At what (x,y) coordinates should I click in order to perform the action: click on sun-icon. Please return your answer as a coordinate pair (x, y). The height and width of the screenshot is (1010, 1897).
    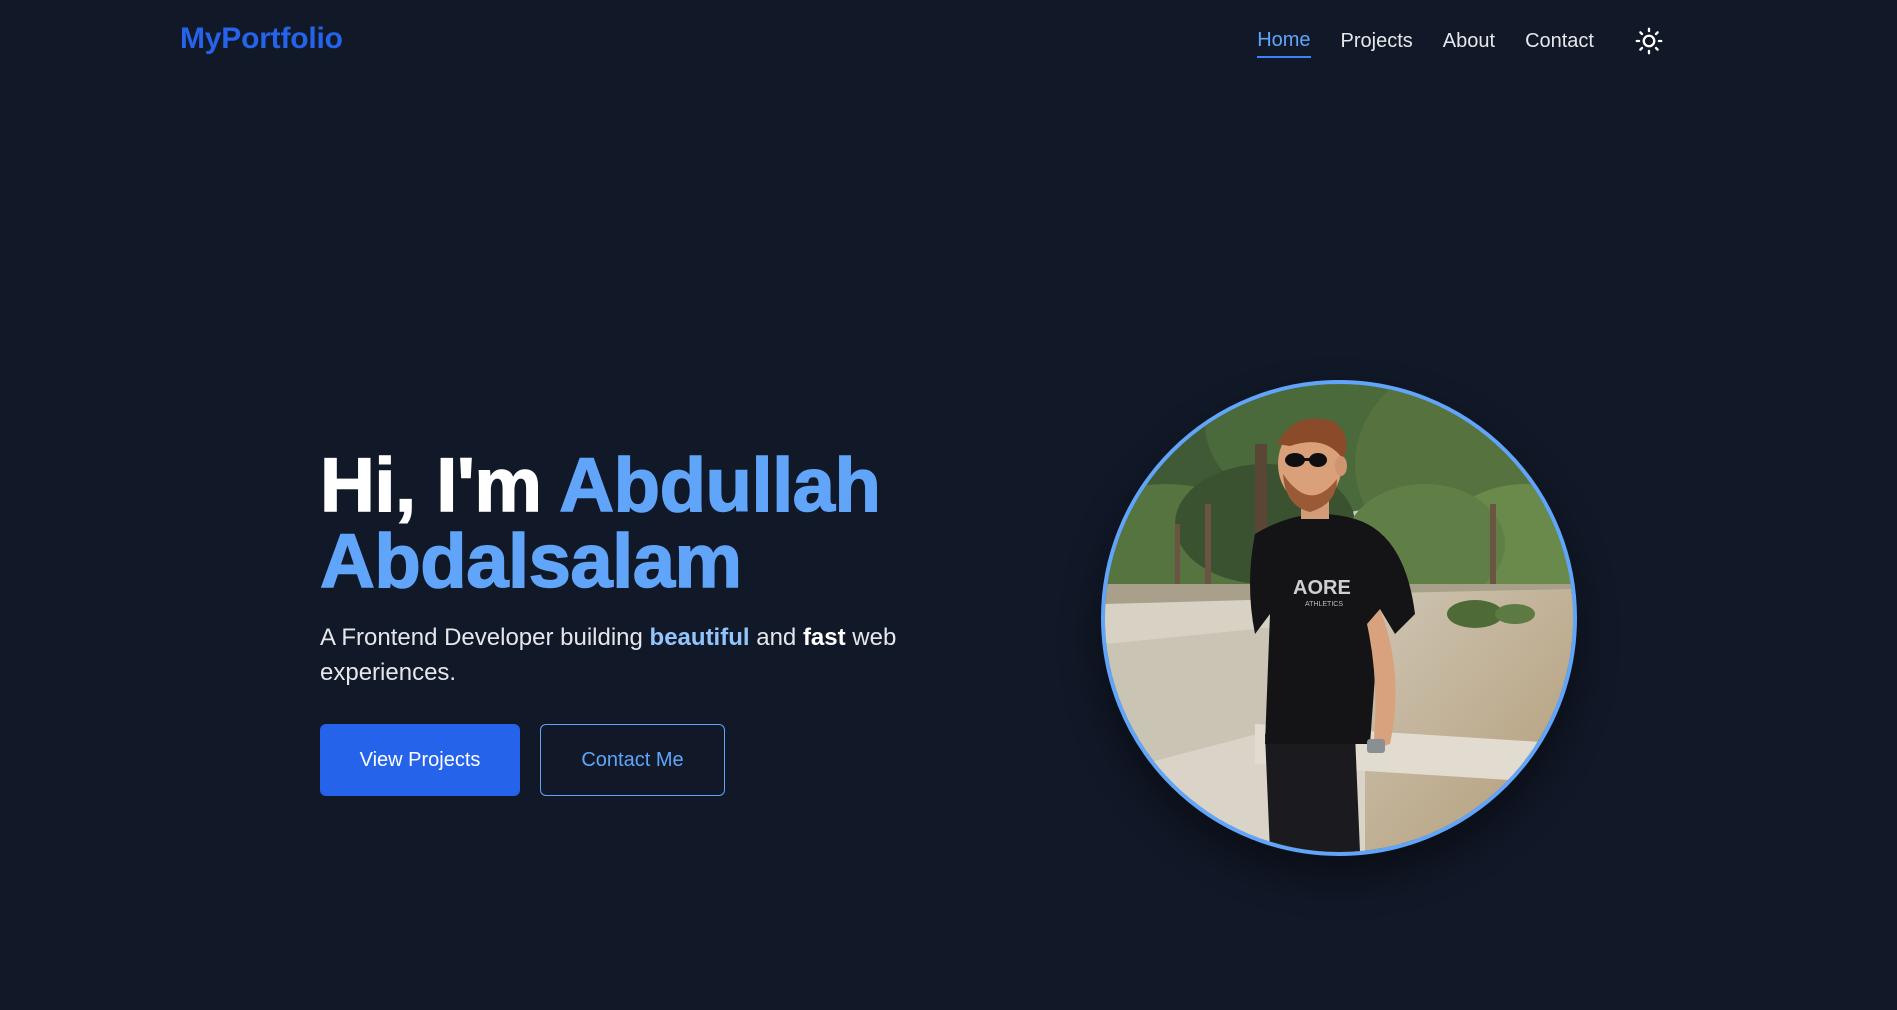
    Looking at the image, I should click on (1649, 41).